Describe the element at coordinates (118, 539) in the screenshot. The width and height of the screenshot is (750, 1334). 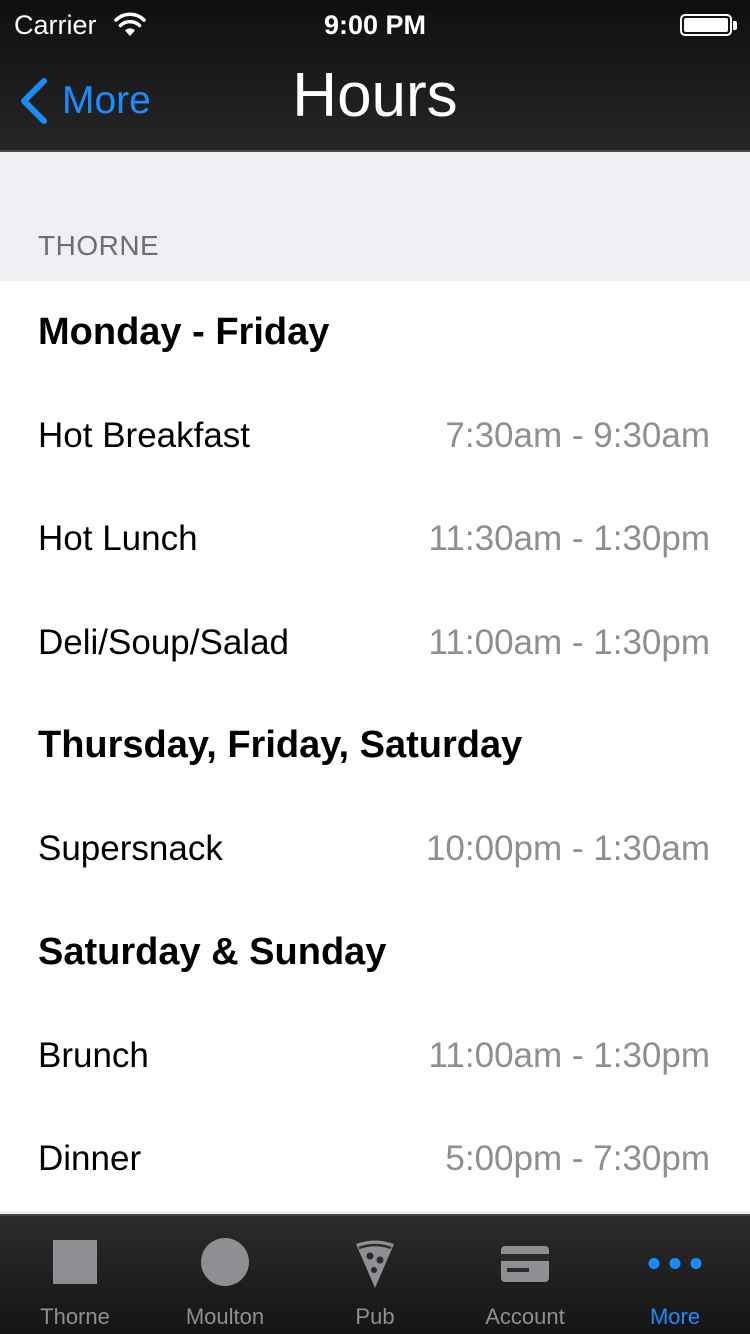
I see `meal-name: Hot Lunch` at that location.